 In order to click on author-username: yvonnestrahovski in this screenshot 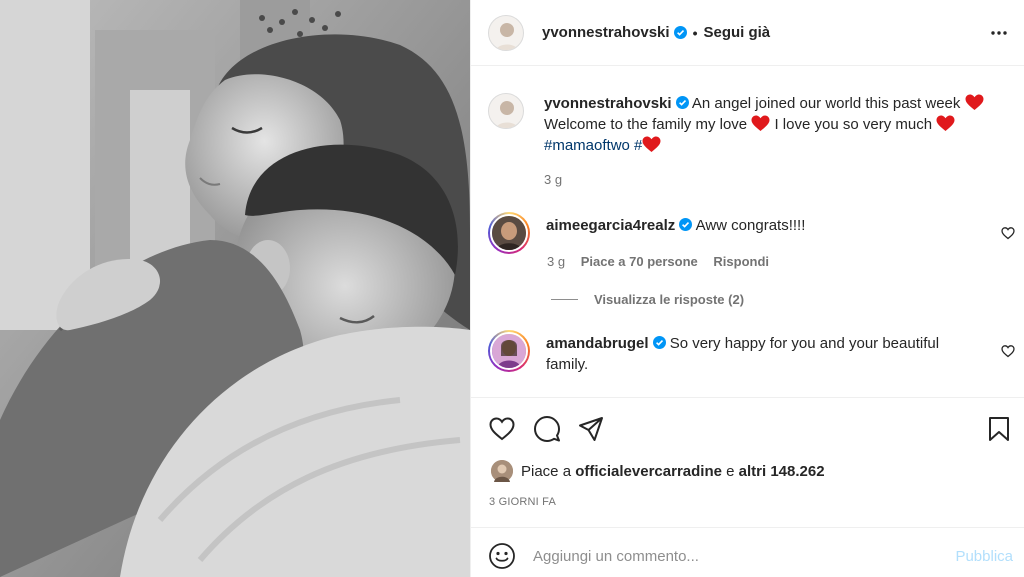, I will do `click(606, 32)`.